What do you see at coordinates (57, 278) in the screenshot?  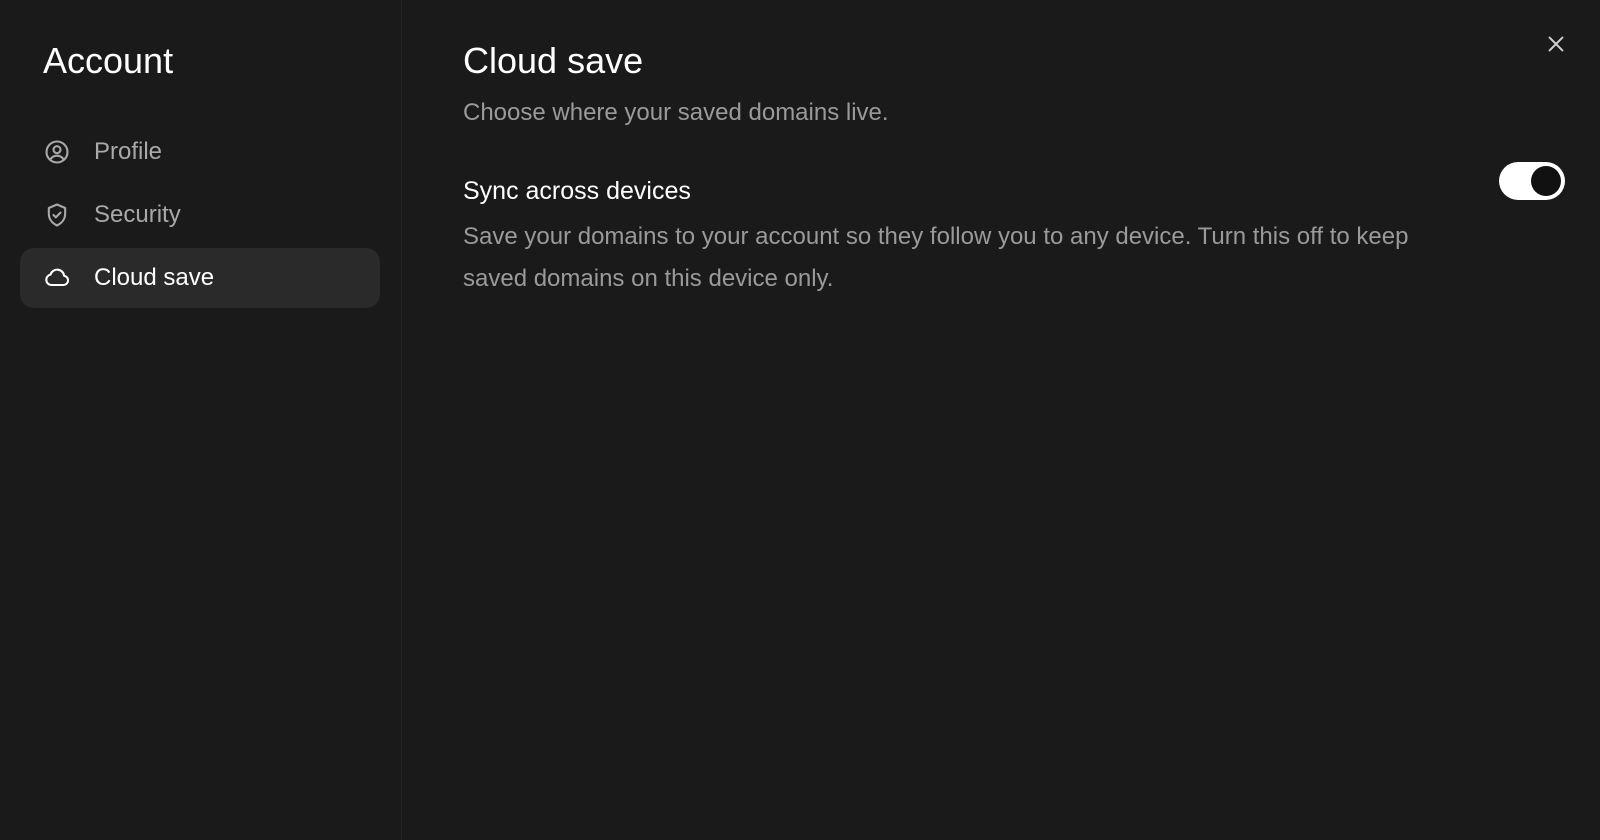 I see `cloud-icon` at bounding box center [57, 278].